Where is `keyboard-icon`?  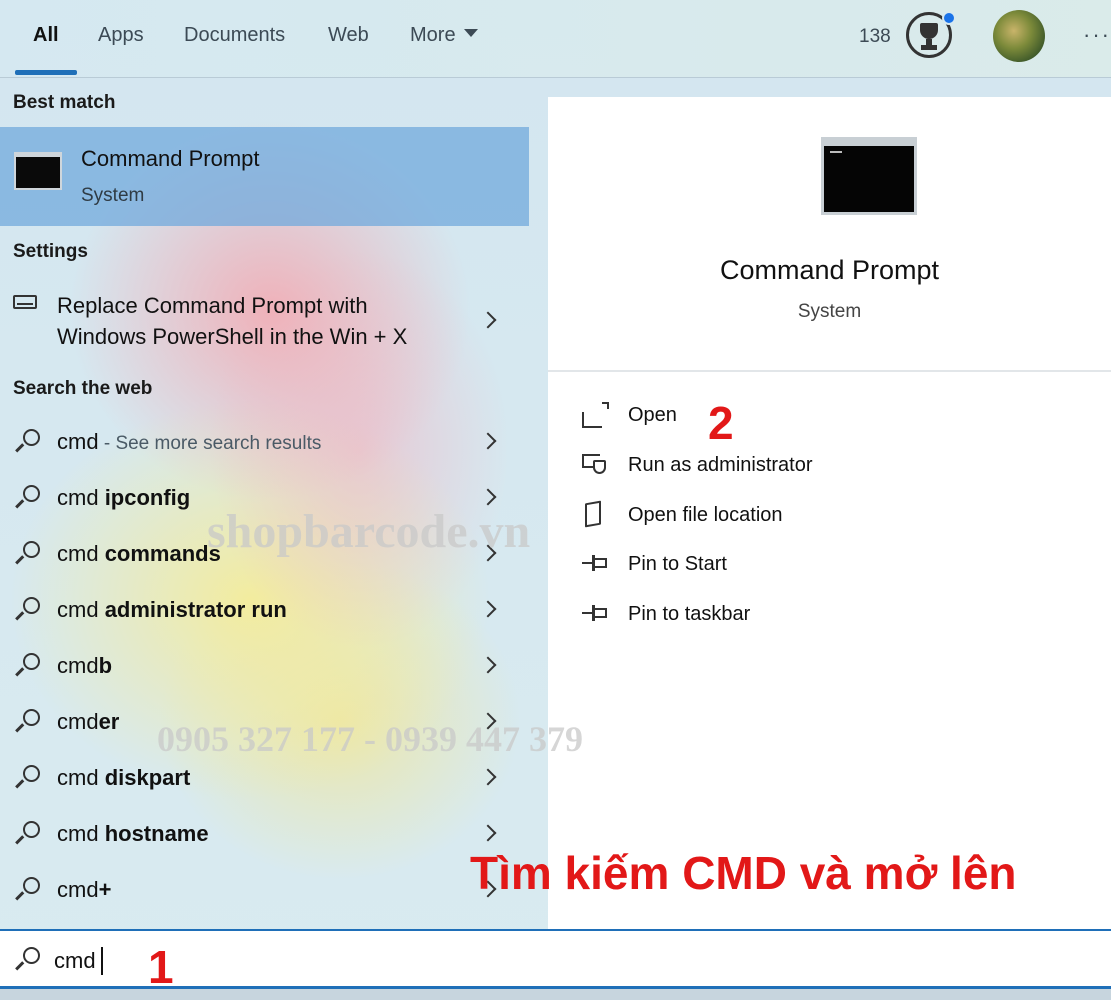
keyboard-icon is located at coordinates (25, 302).